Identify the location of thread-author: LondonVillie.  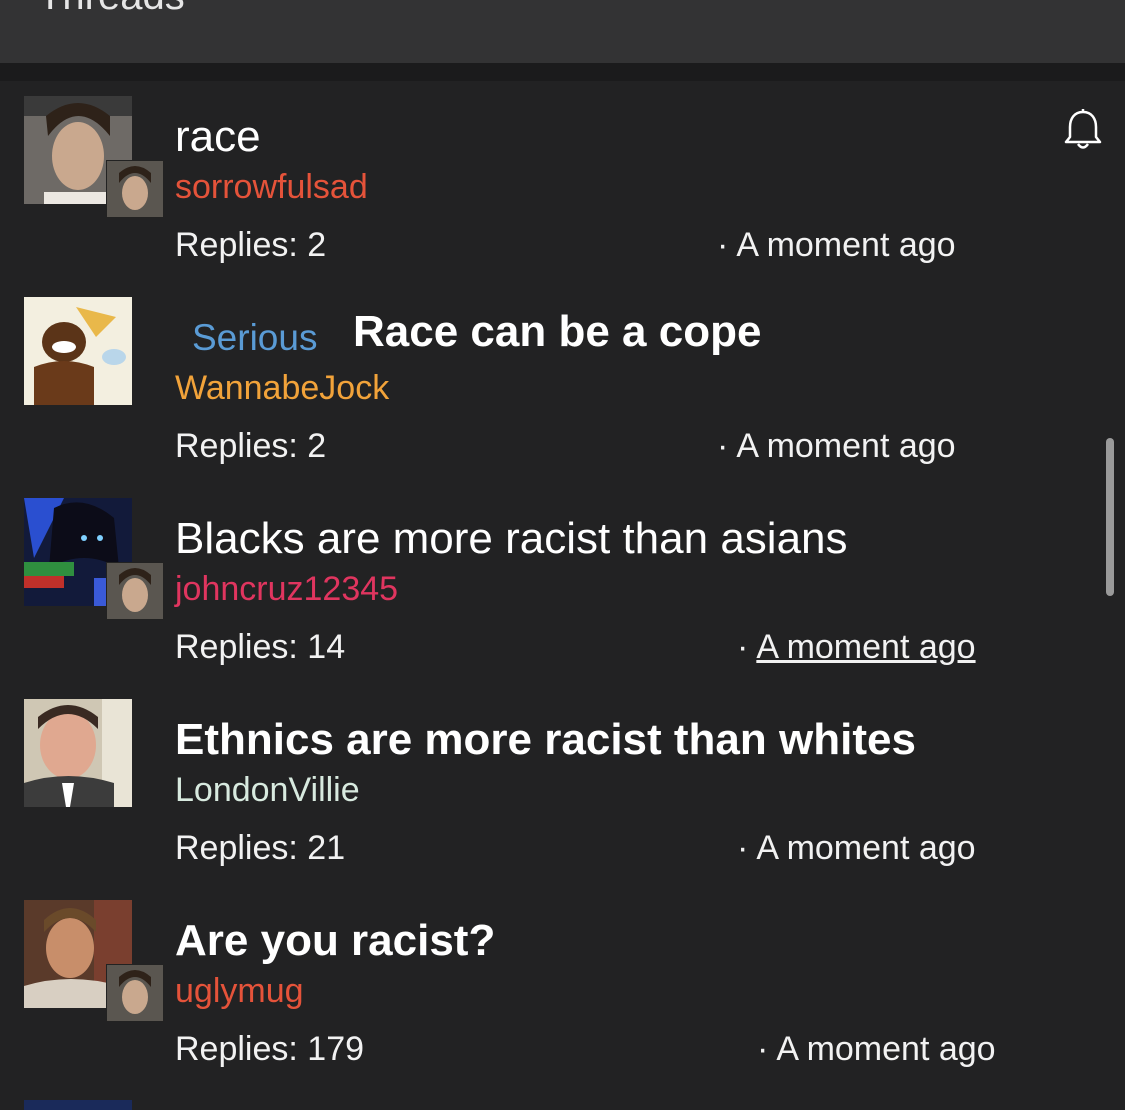
(267, 790).